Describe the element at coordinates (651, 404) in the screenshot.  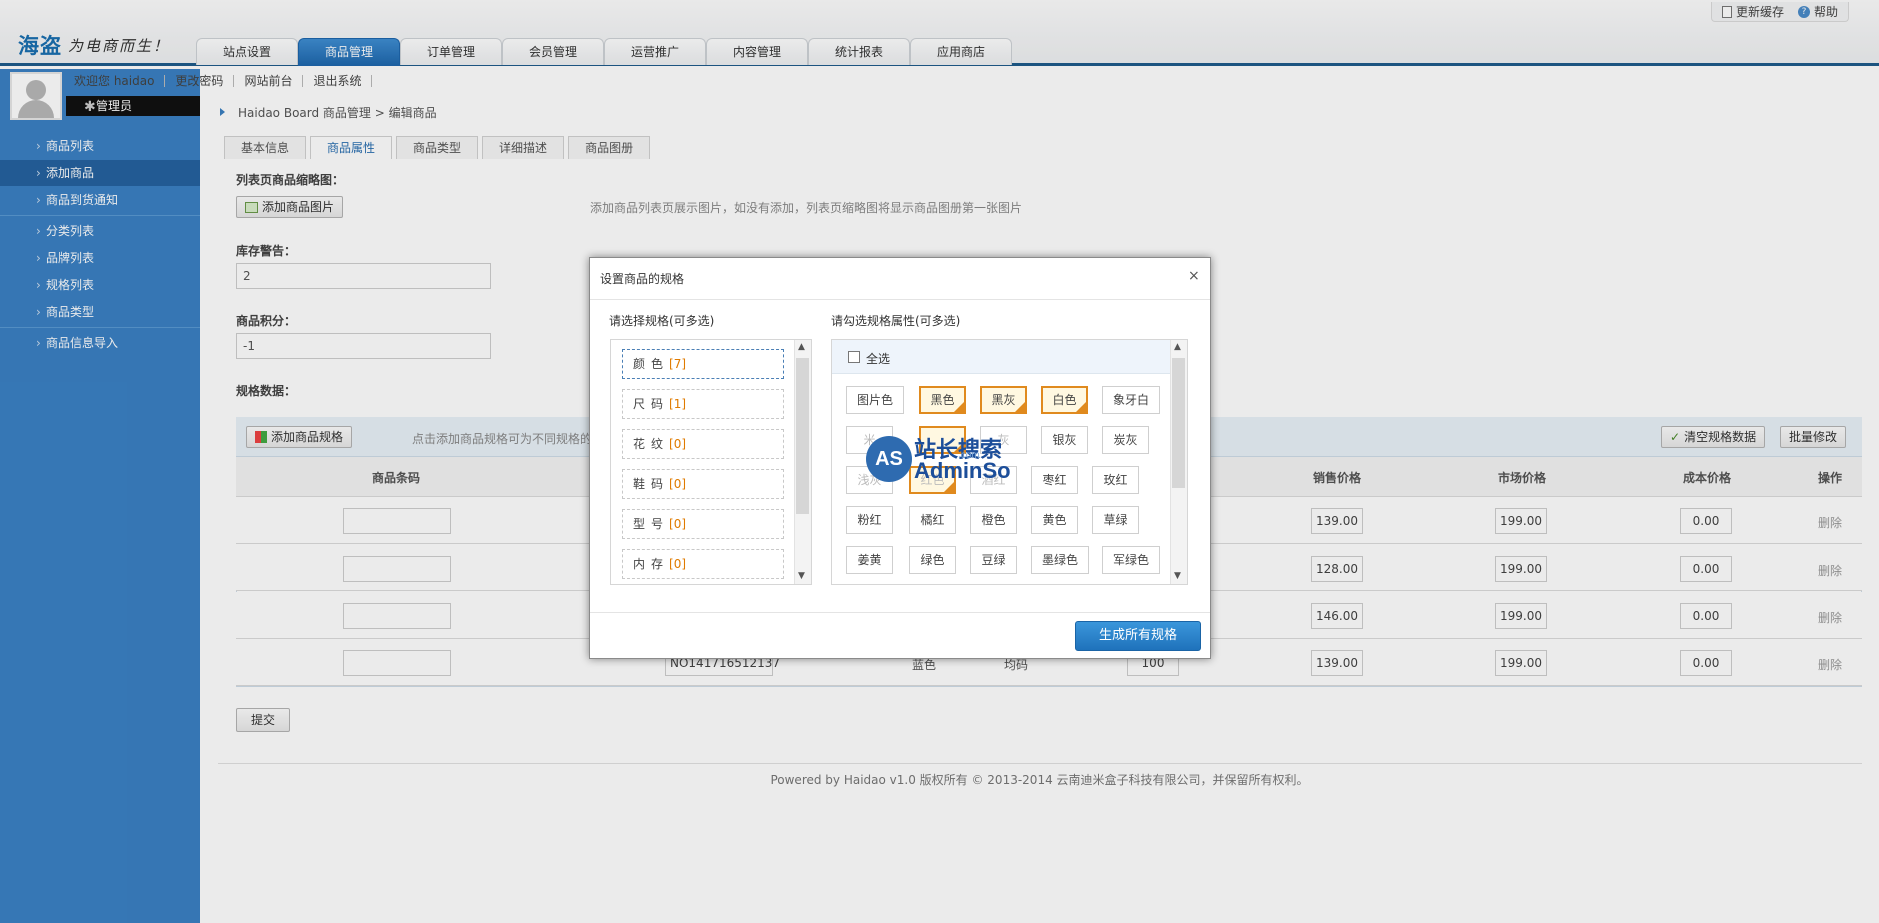
I see `spec-name: 尺码` at that location.